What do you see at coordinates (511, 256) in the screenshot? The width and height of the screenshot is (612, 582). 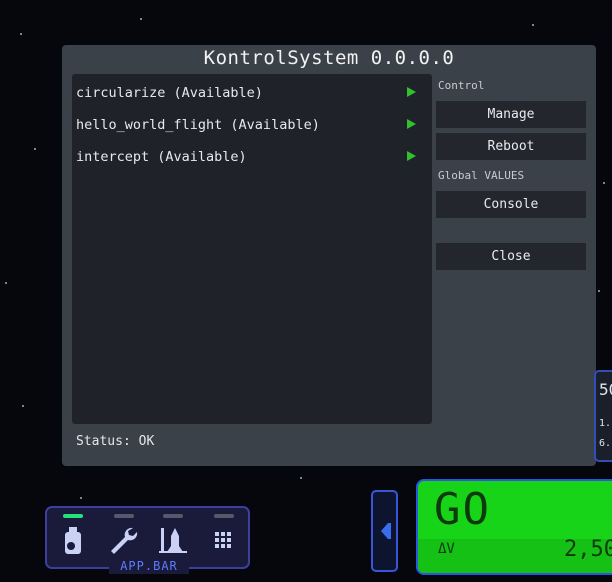 I see `close-button: Close` at bounding box center [511, 256].